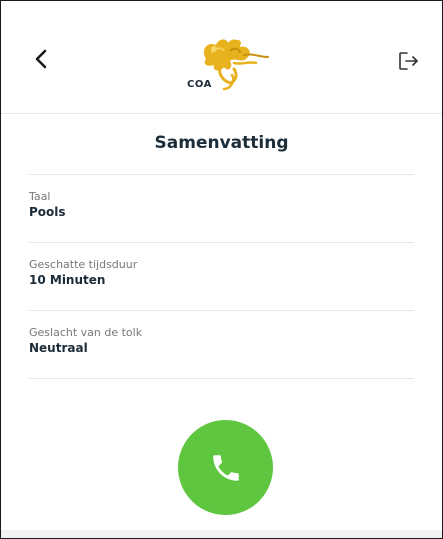  I want to click on row-label: Geschatte tijdsduur, so click(83, 264).